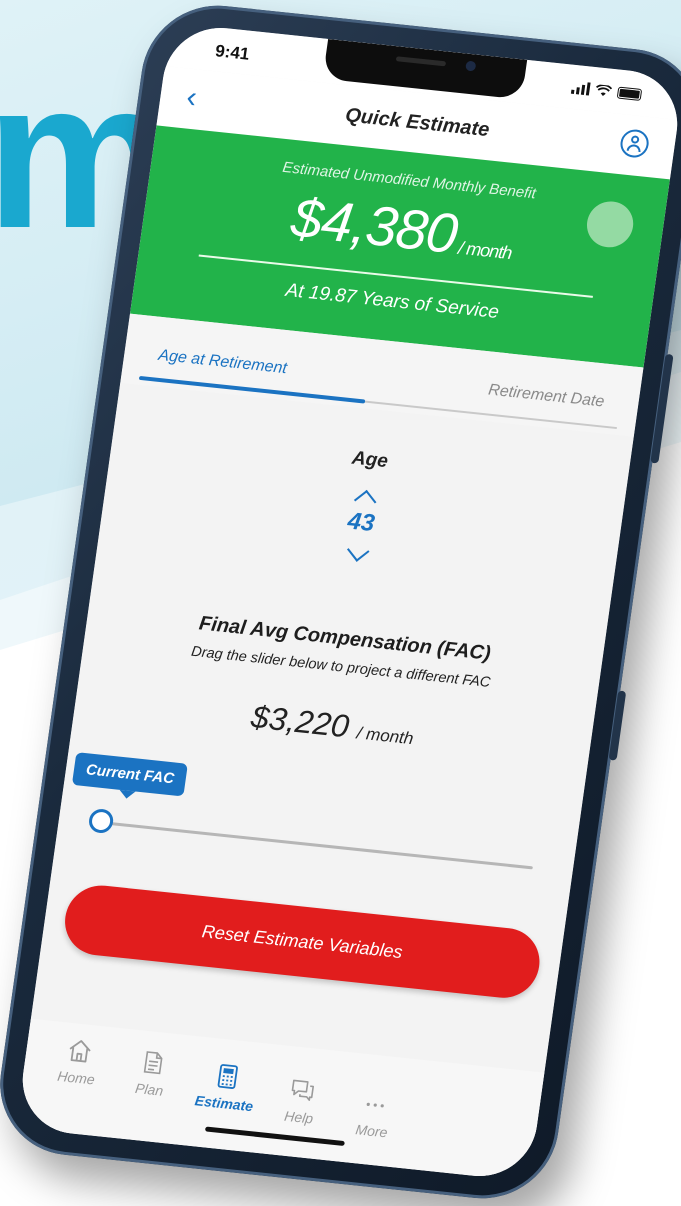  Describe the element at coordinates (302, 942) in the screenshot. I see `reset-estimate-button: Reset Estimate Variables` at that location.